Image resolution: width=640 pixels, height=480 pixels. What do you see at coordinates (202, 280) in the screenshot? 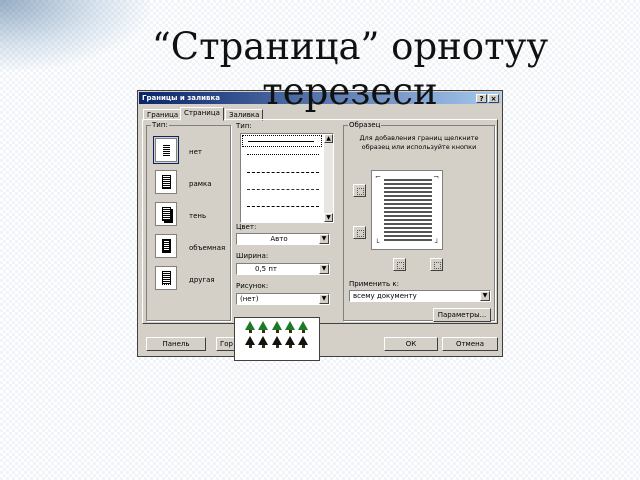
I see `type-label-custom: другая` at bounding box center [202, 280].